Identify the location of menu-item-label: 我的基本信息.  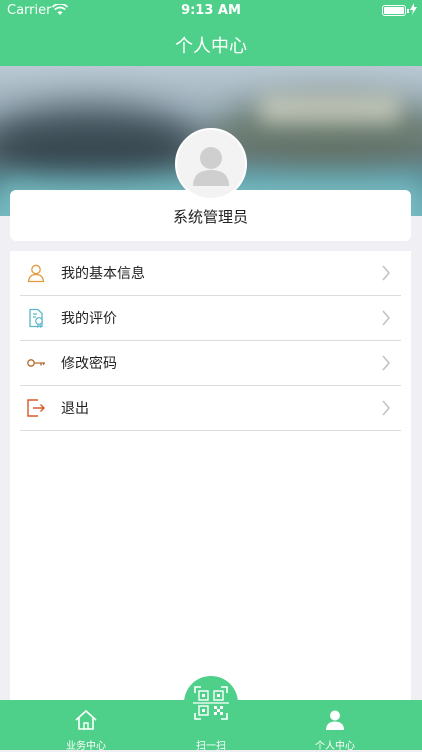
(103, 274).